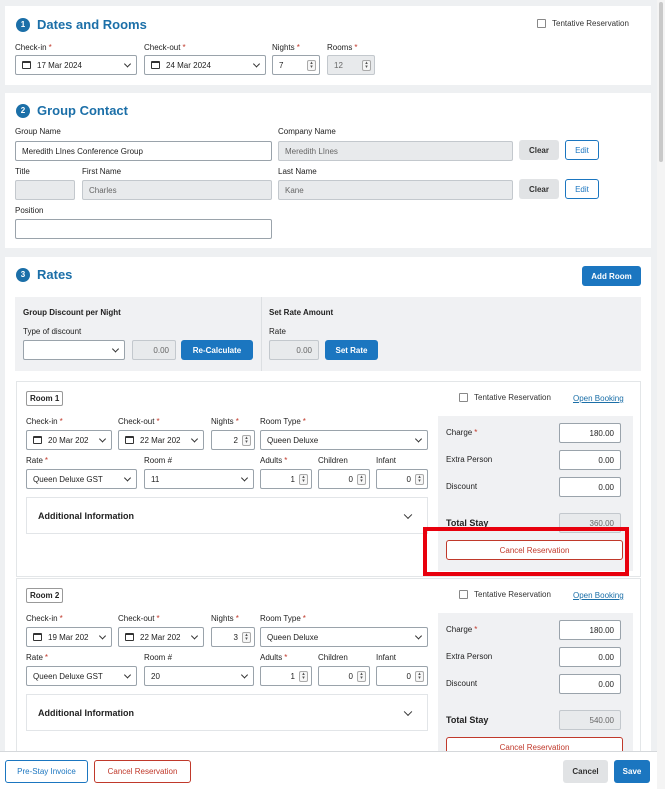  I want to click on room-nights-input: 2 ▴ ▾, so click(233, 440).